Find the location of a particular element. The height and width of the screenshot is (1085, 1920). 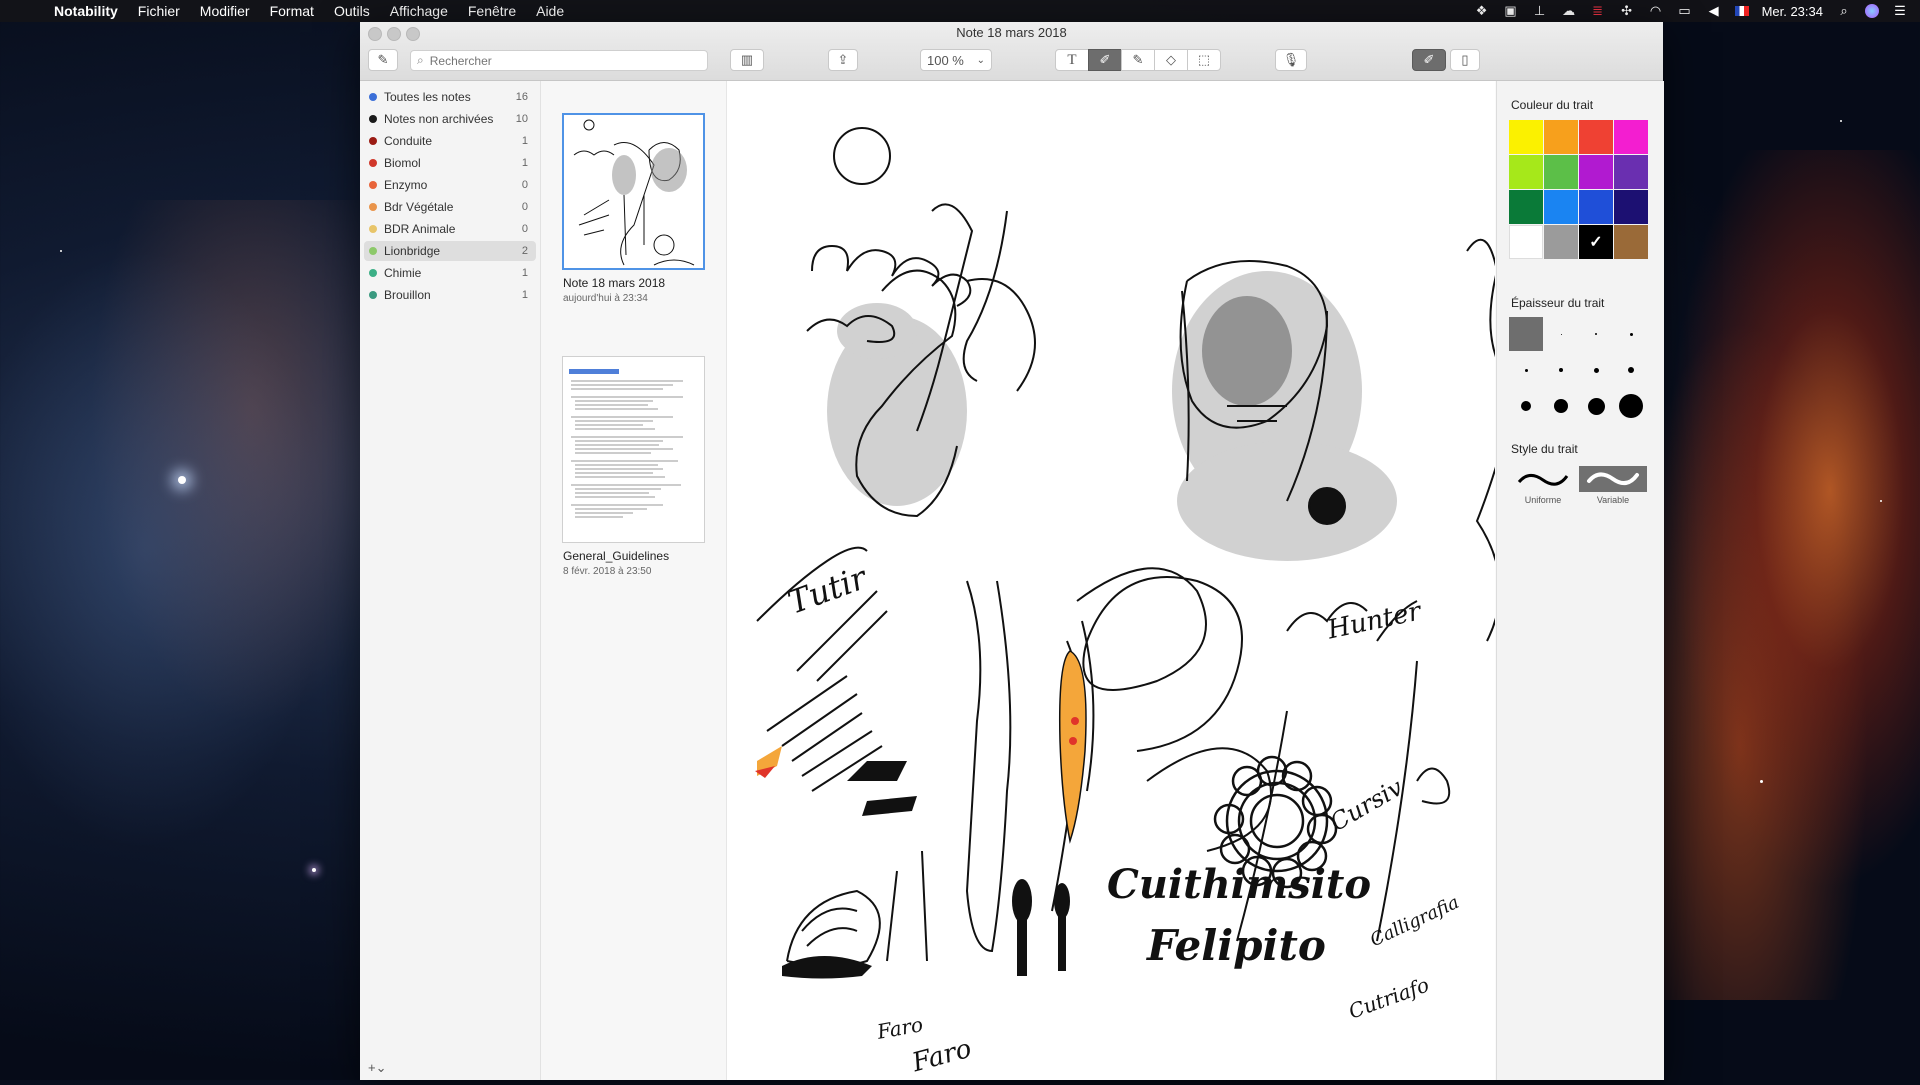

wifi-icon: ◠ is located at coordinates (1656, 11).